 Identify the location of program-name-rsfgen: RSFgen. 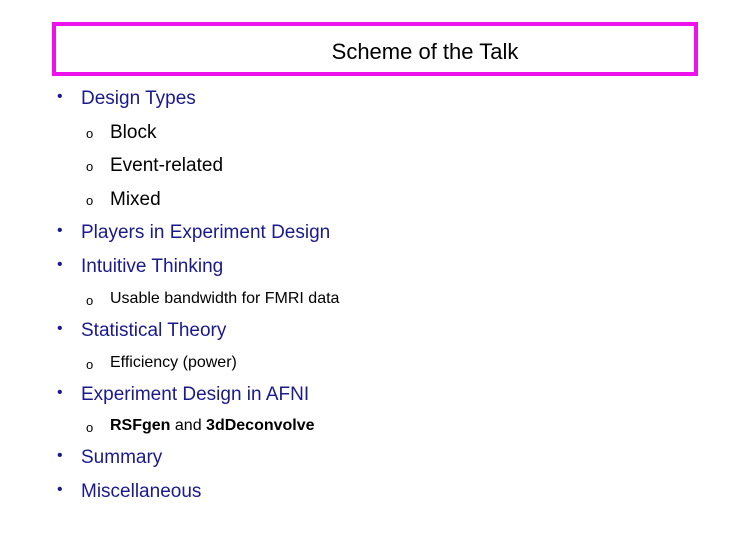
(140, 425).